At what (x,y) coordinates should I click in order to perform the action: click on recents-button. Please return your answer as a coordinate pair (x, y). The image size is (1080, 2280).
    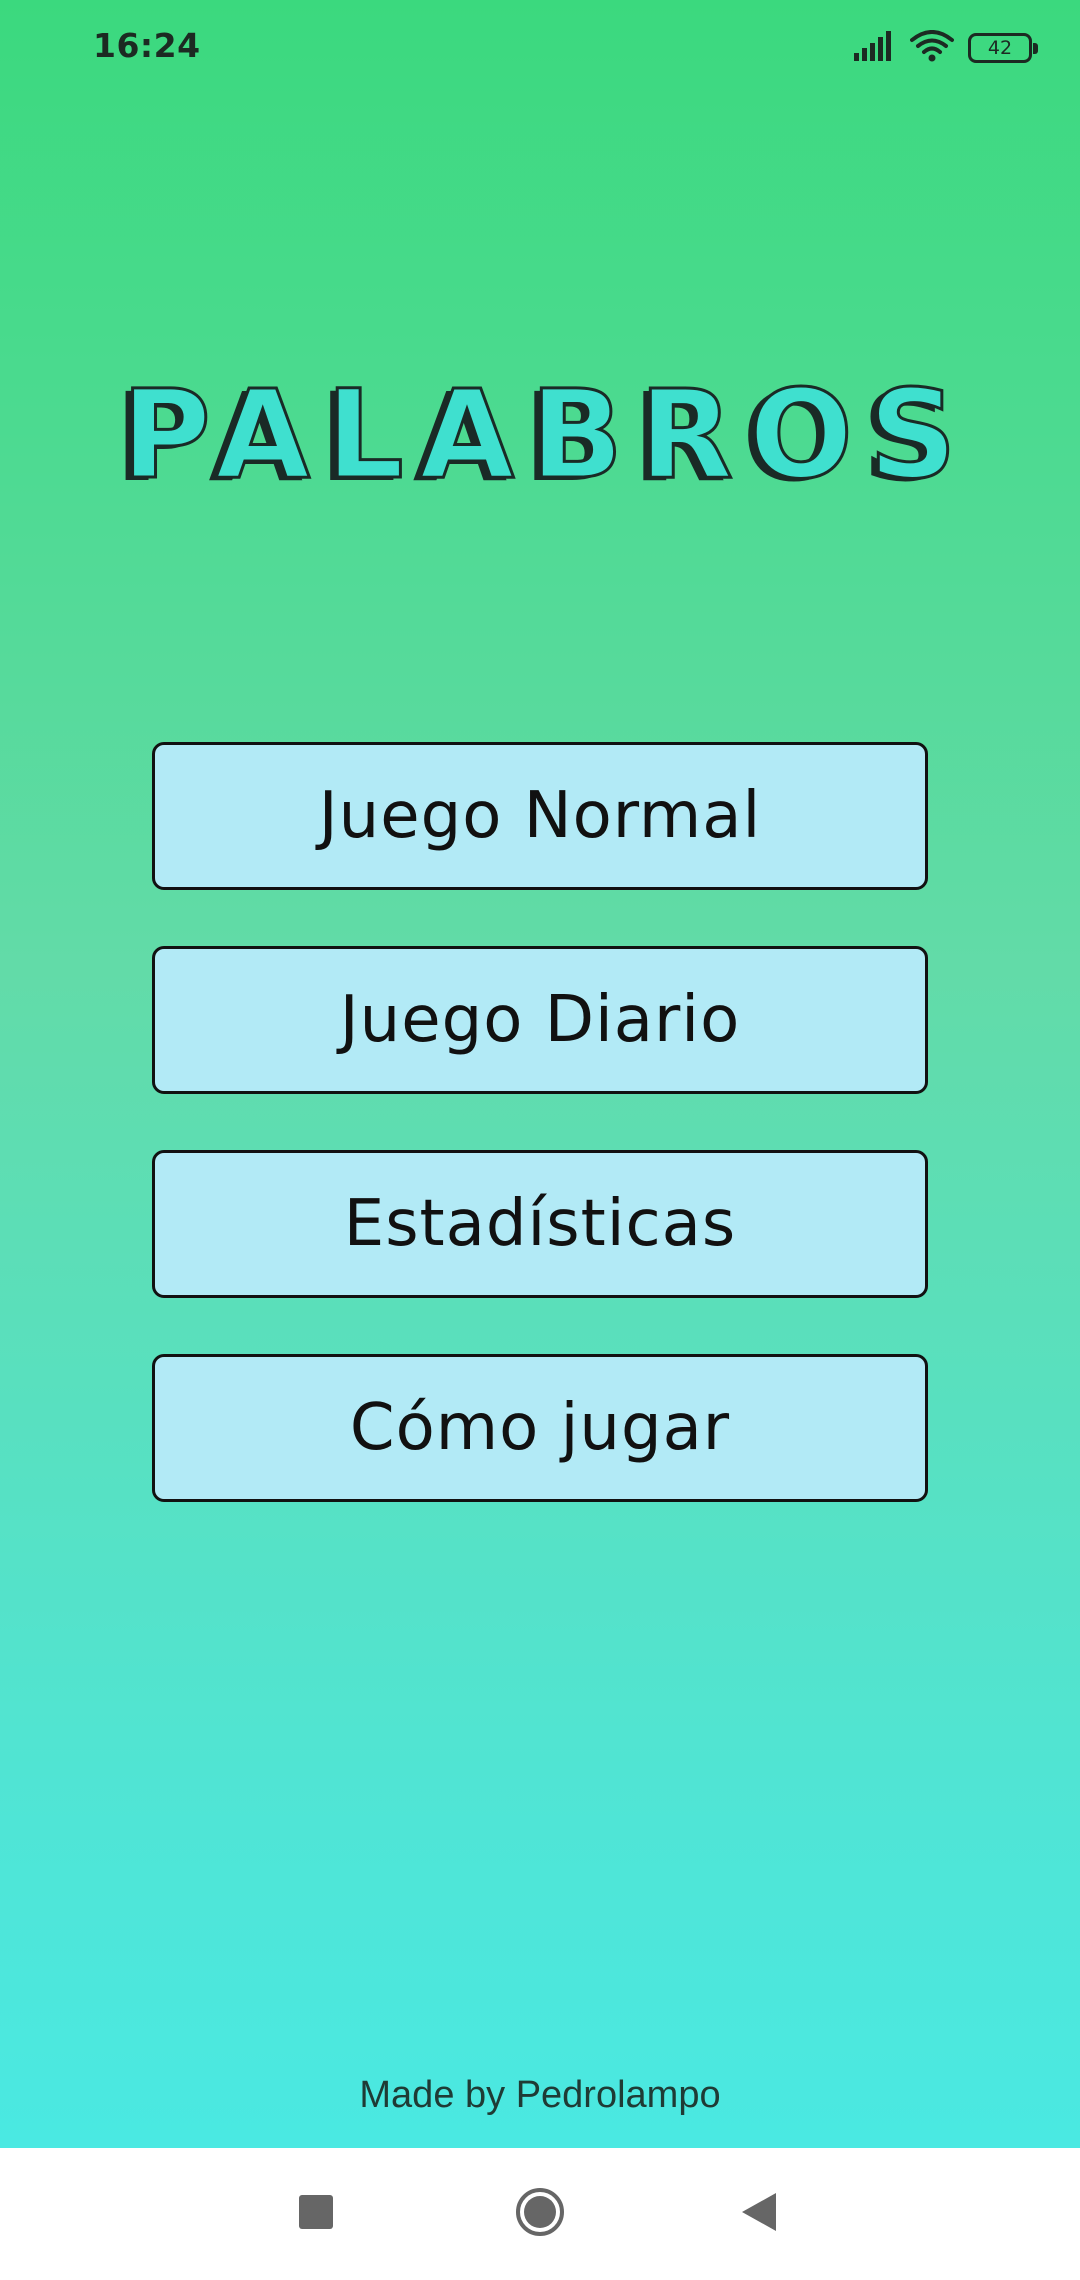
    Looking at the image, I should click on (316, 2214).